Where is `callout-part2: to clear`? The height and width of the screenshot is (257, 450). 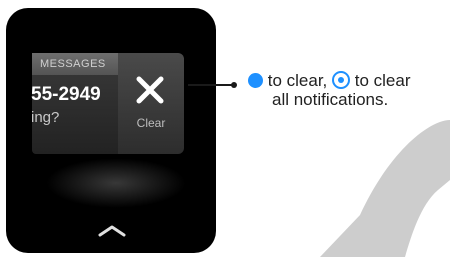 callout-part2: to clear is located at coordinates (382, 80).